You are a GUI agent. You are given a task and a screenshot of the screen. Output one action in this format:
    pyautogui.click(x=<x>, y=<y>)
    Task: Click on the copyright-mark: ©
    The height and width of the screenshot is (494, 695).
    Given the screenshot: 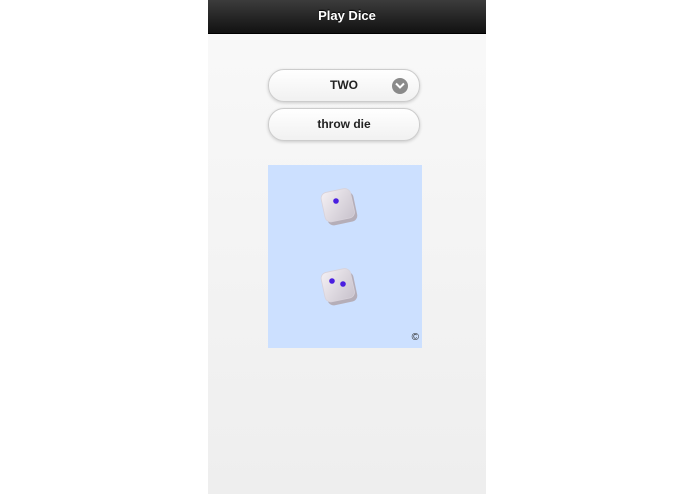 What is the action you would take?
    pyautogui.click(x=415, y=337)
    